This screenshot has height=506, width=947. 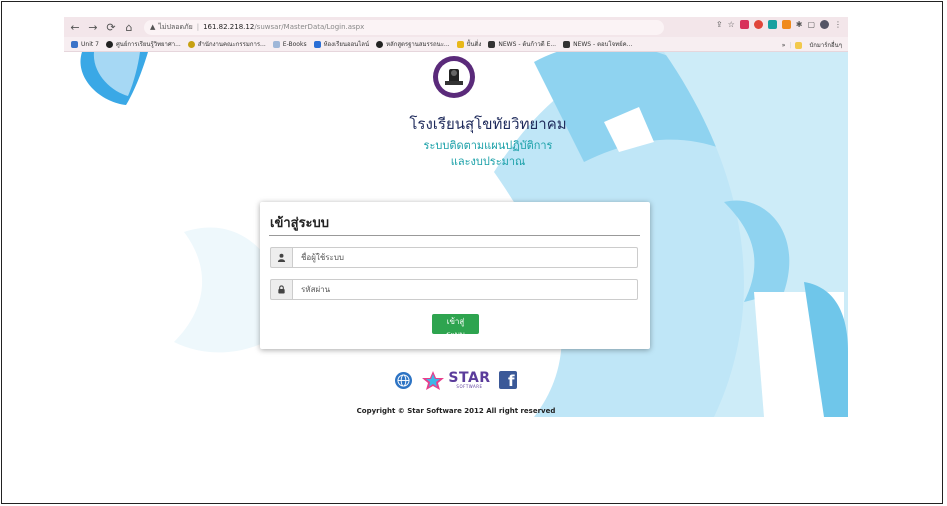 I want to click on star-logo-text: STAR, so click(x=469, y=378).